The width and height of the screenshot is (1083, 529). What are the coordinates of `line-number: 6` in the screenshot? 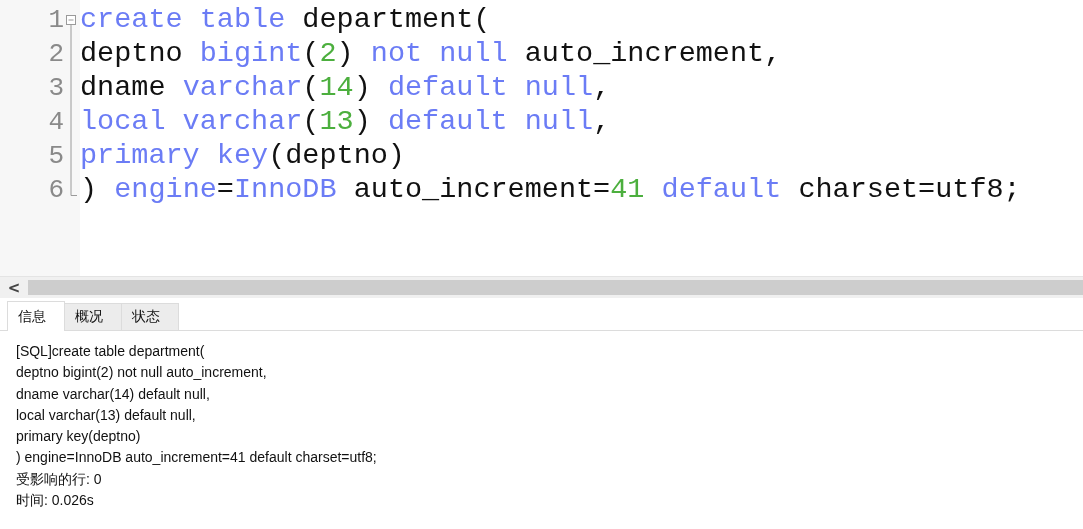 It's located at (56, 190).